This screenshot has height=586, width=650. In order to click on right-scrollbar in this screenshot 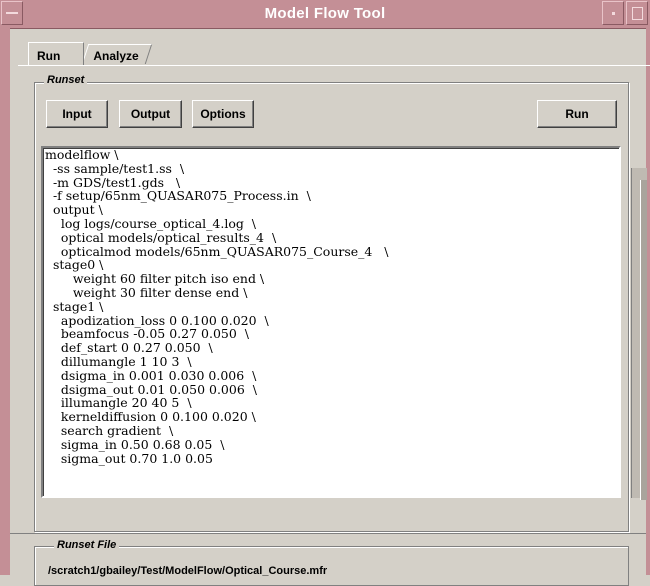, I will do `click(643, 340)`.